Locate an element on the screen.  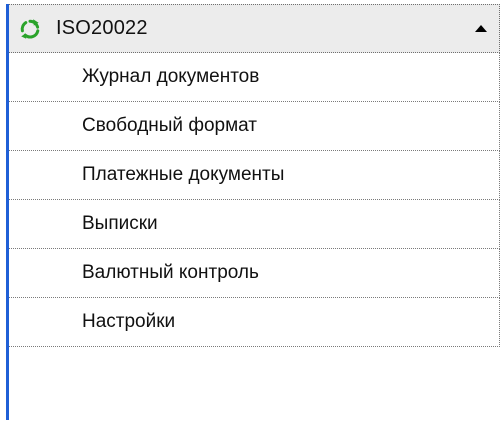
menu-item-document-journal: Журнал документов is located at coordinates (254, 77).